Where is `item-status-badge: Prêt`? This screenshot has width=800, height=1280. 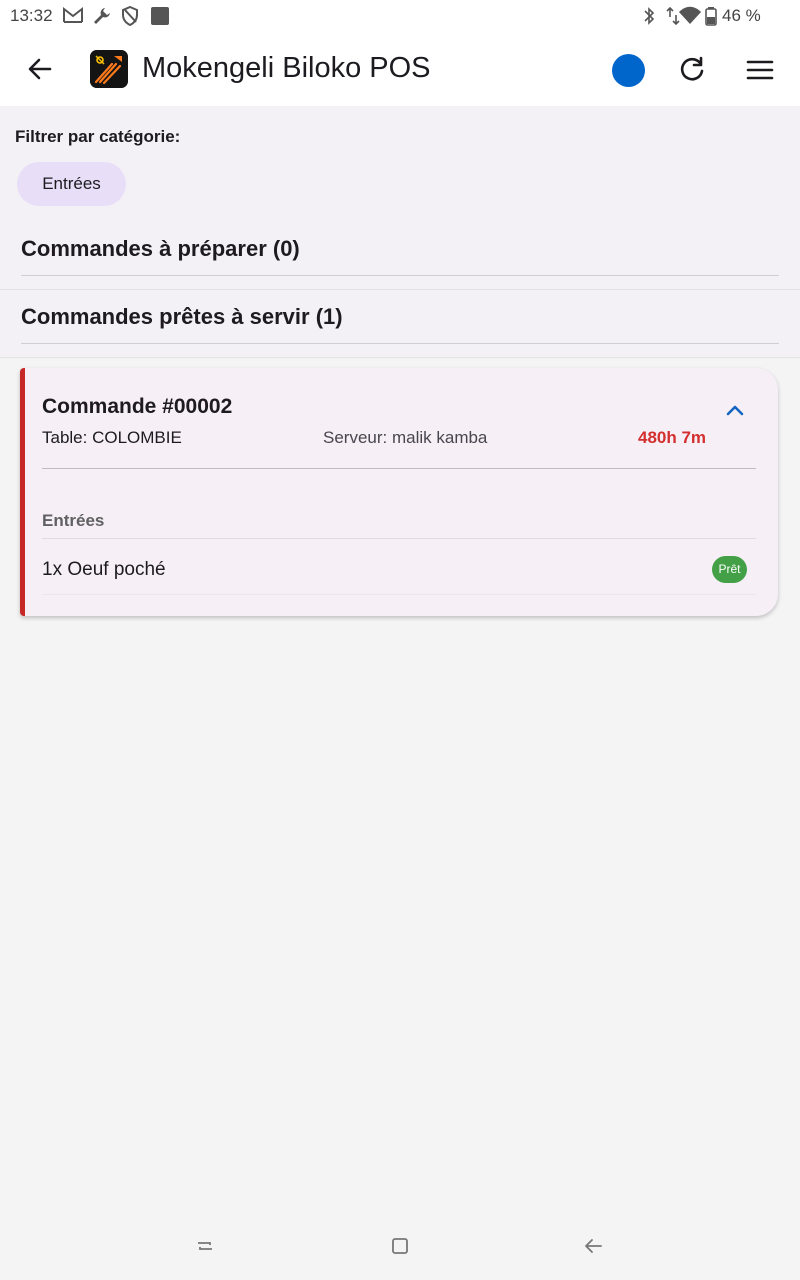 item-status-badge: Prêt is located at coordinates (729, 569).